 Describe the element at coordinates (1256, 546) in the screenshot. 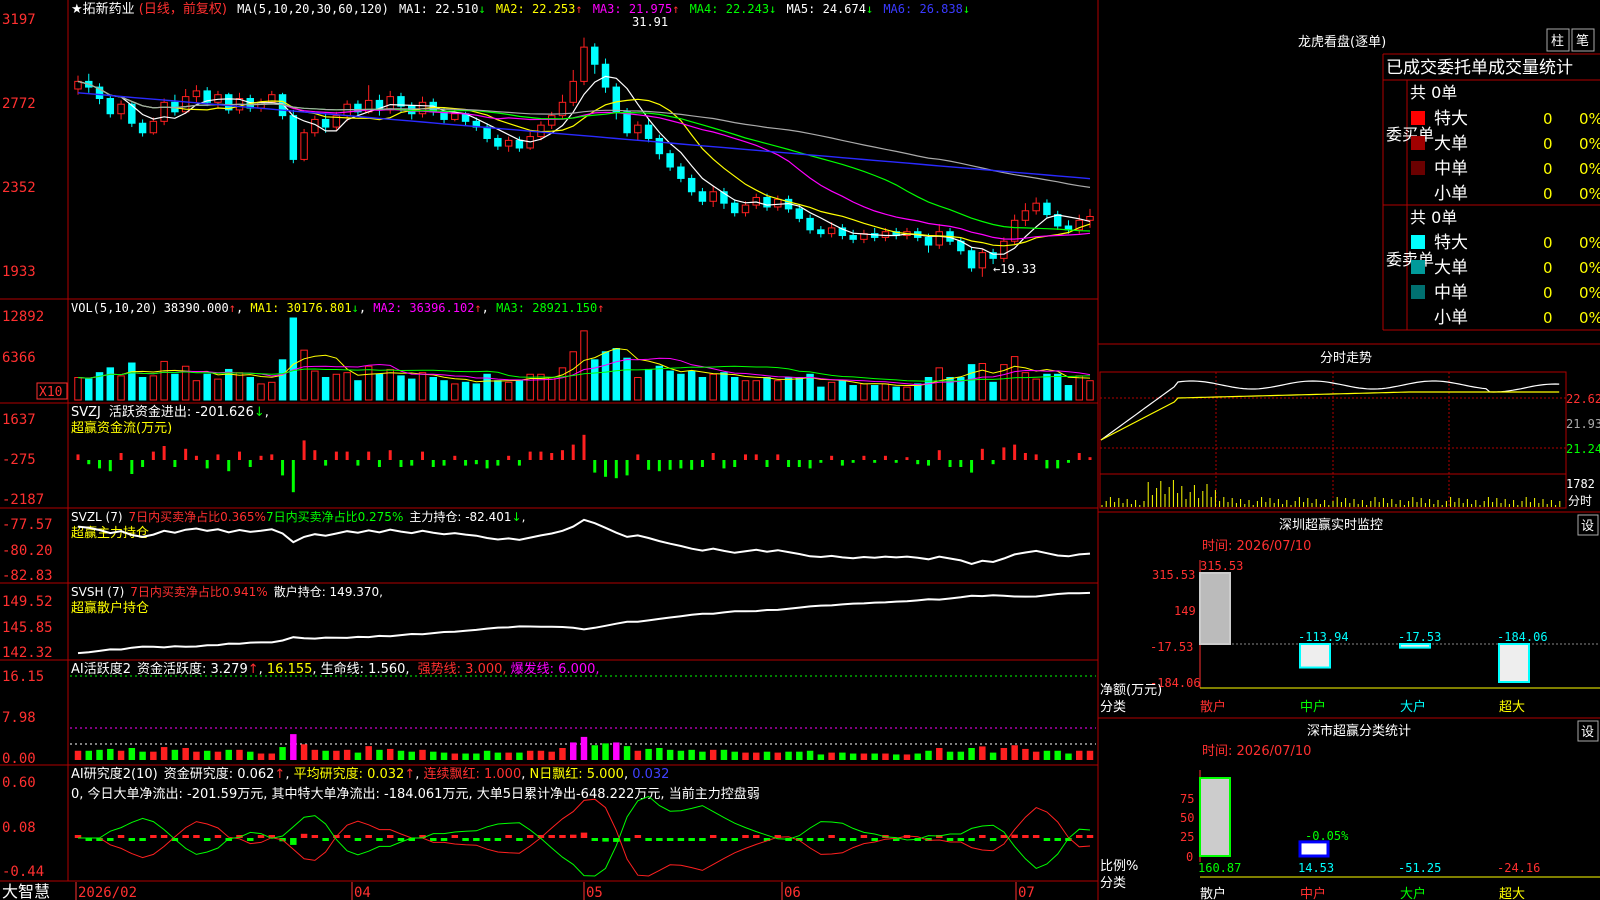

I see `sz-monitor-time: 时间: 2026/07/10` at that location.